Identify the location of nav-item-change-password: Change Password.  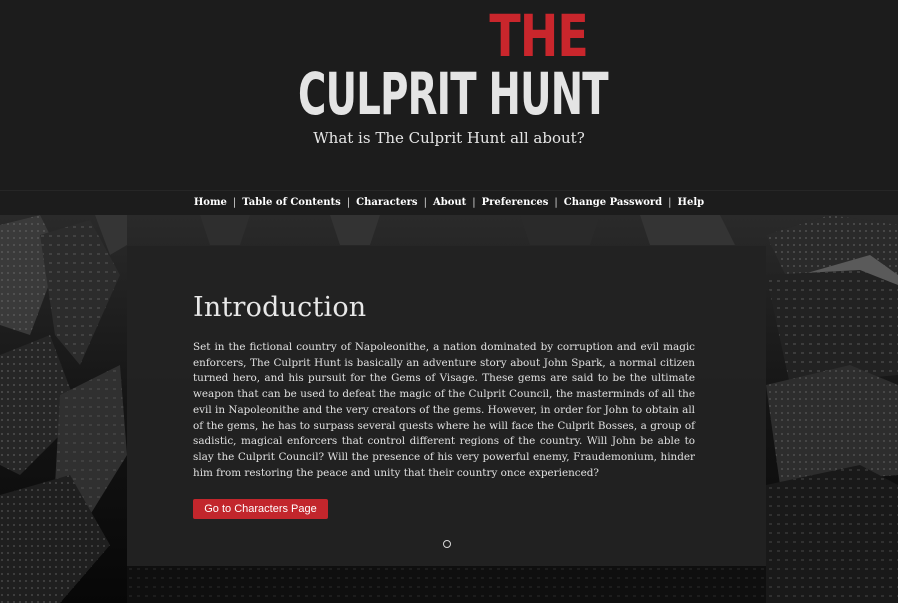
(613, 202).